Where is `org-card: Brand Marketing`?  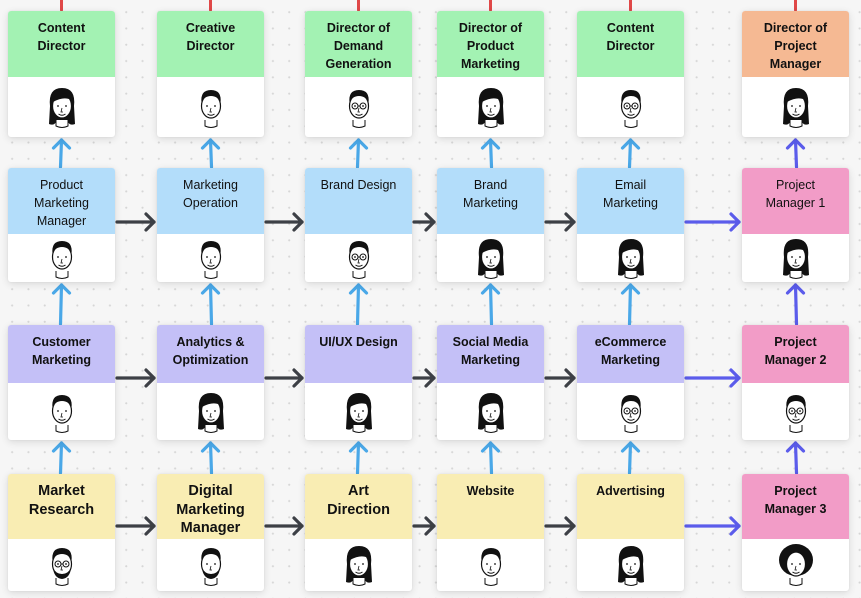 org-card: Brand Marketing is located at coordinates (490, 225).